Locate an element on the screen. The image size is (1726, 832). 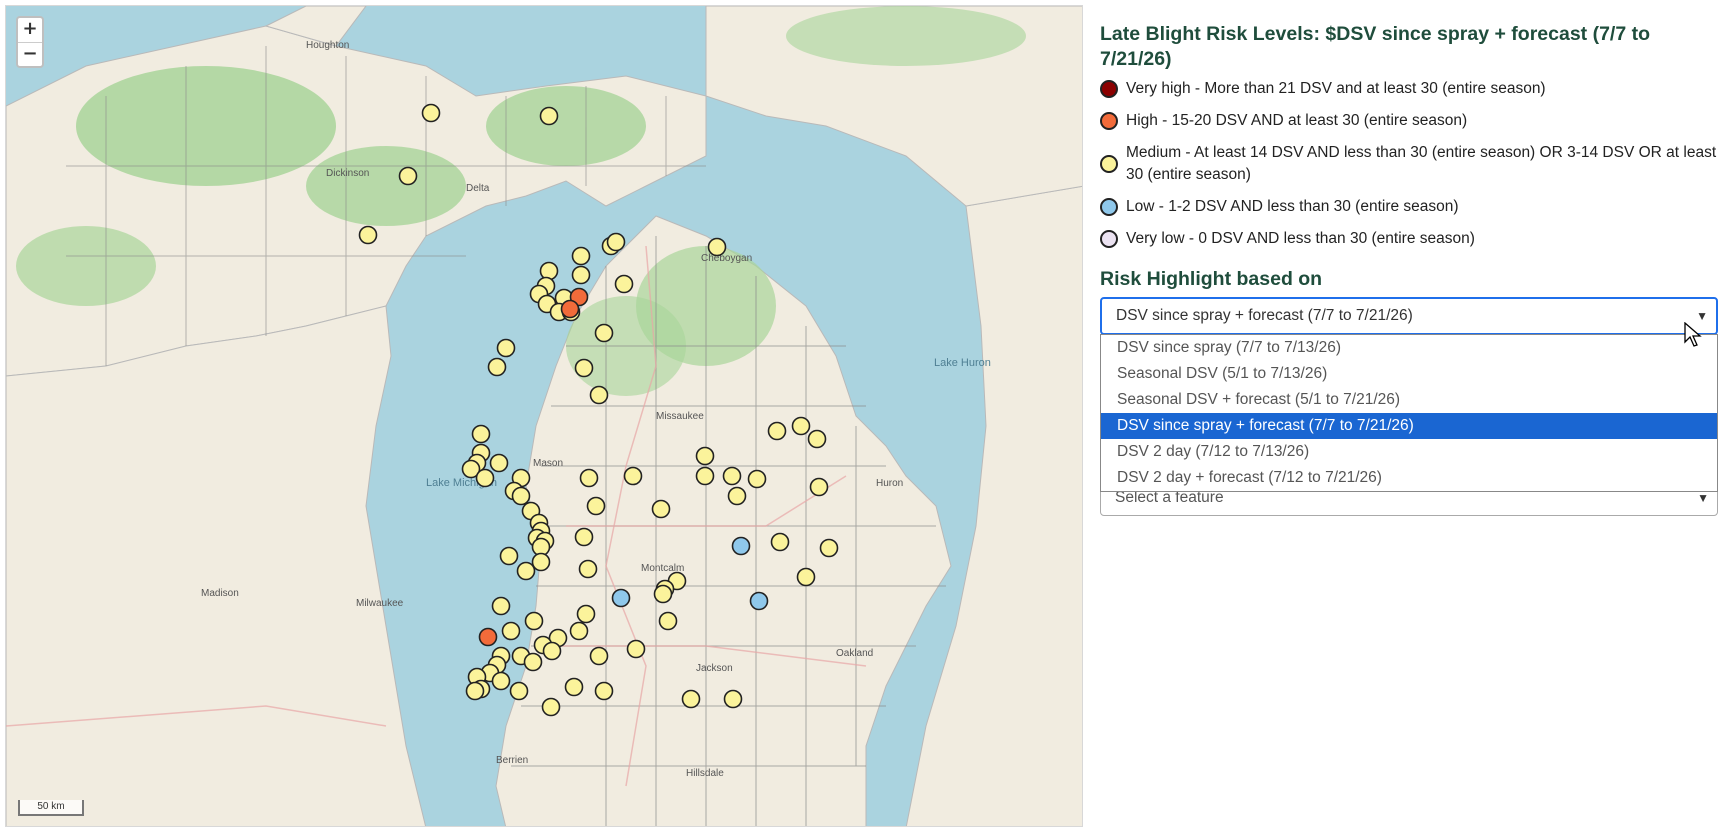
map-label-cheboygan: Cheboygan is located at coordinates (726, 258).